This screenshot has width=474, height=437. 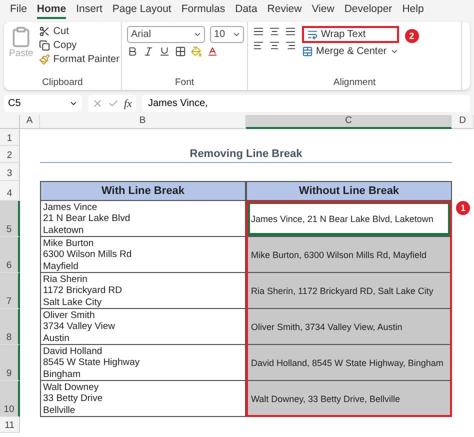 What do you see at coordinates (79, 45) in the screenshot?
I see `copy-button: Copy` at bounding box center [79, 45].